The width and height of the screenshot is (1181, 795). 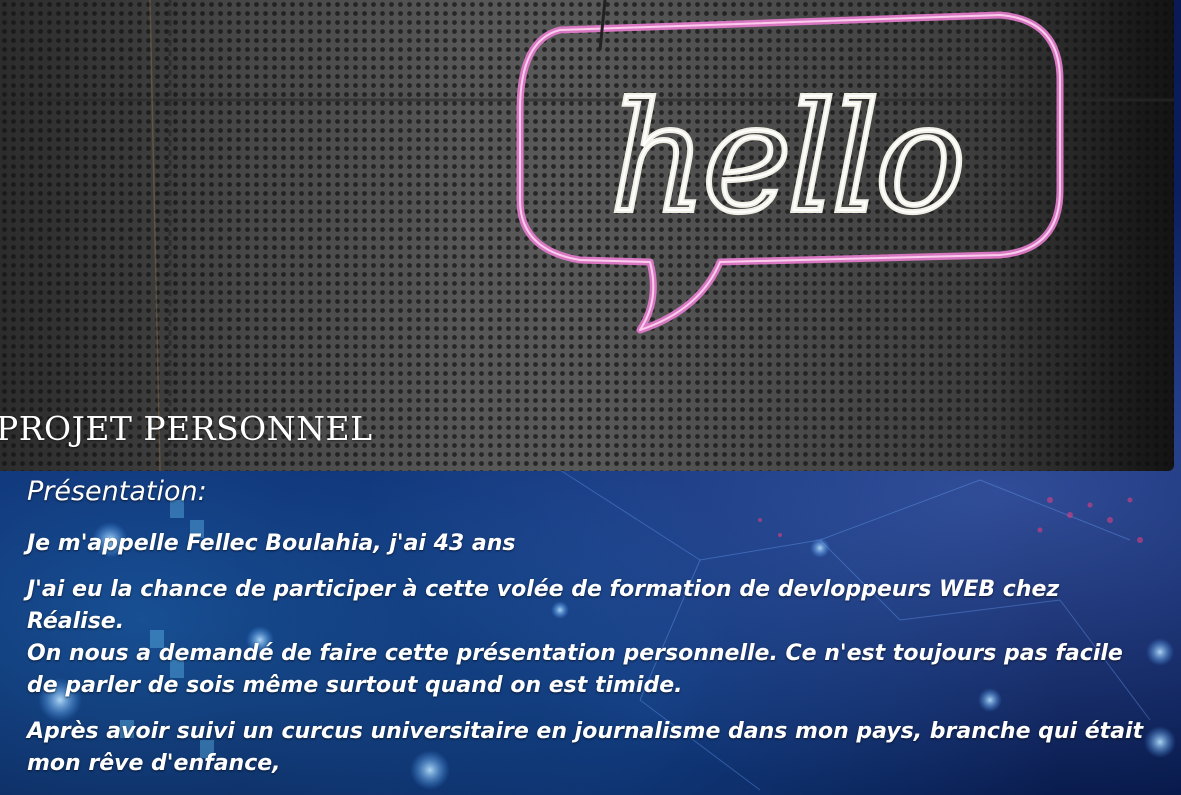 I want to click on section-heading: Présentation:, so click(x=117, y=491).